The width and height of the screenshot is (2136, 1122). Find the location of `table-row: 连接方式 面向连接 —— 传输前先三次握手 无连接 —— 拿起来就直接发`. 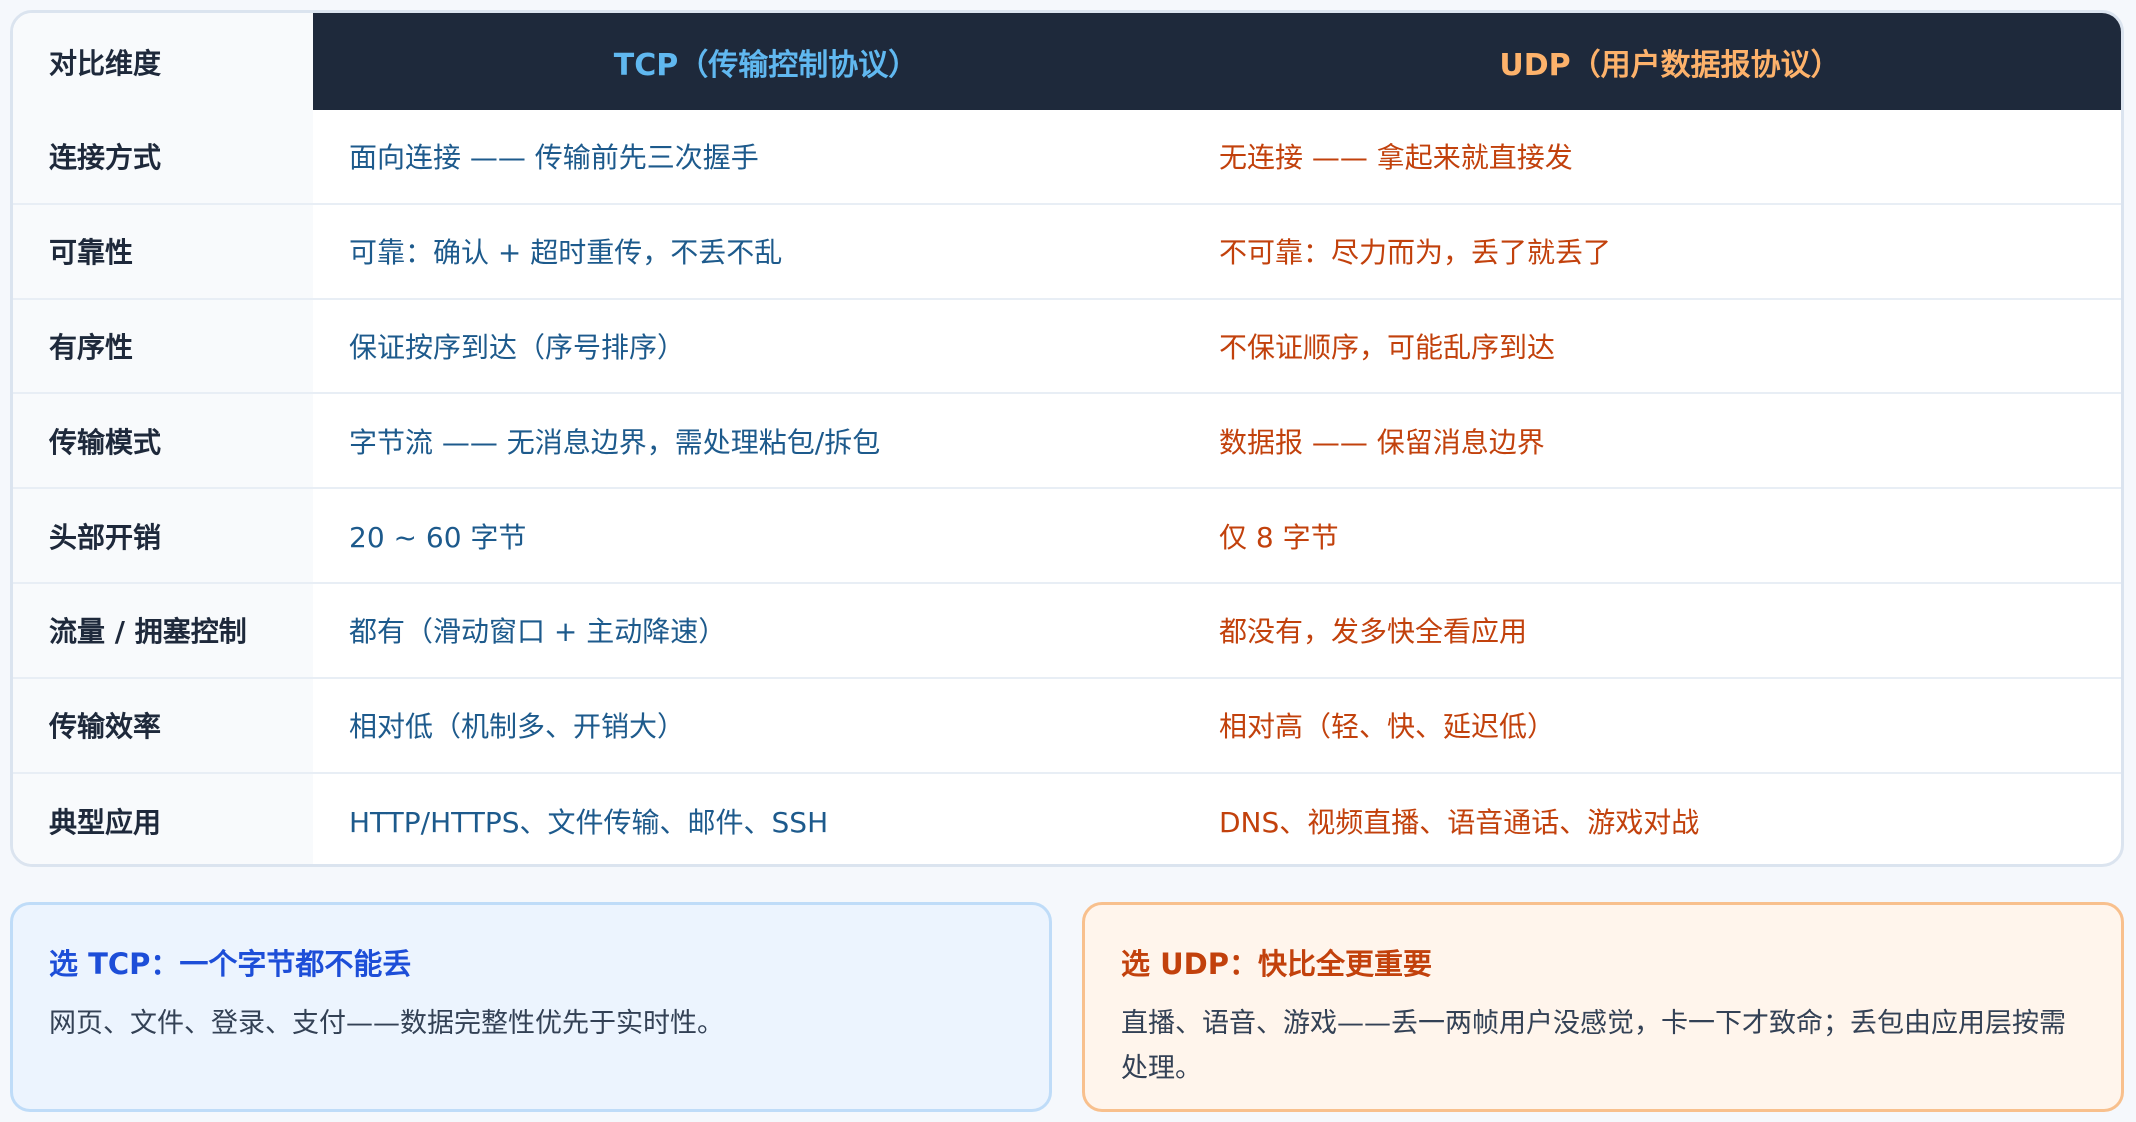

table-row: 连接方式 面向连接 —— 传输前先三次握手 无连接 —— 拿起来就直接发 is located at coordinates (1067, 157).